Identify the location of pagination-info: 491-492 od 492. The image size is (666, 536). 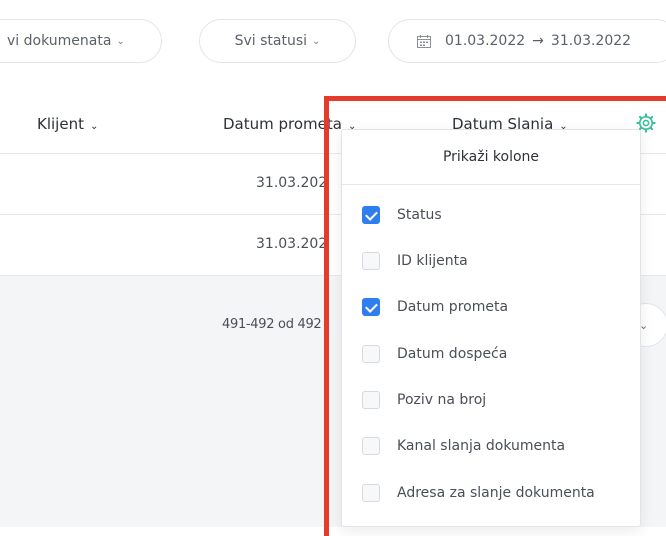
(272, 324).